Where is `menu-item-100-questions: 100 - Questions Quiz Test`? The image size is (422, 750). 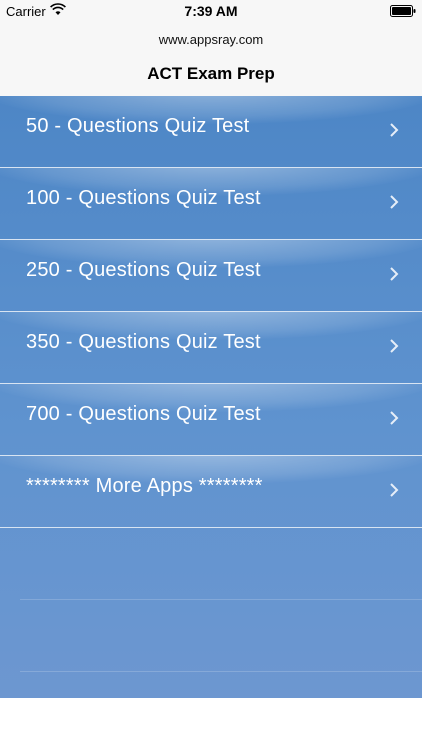 menu-item-100-questions: 100 - Questions Quiz Test is located at coordinates (211, 204).